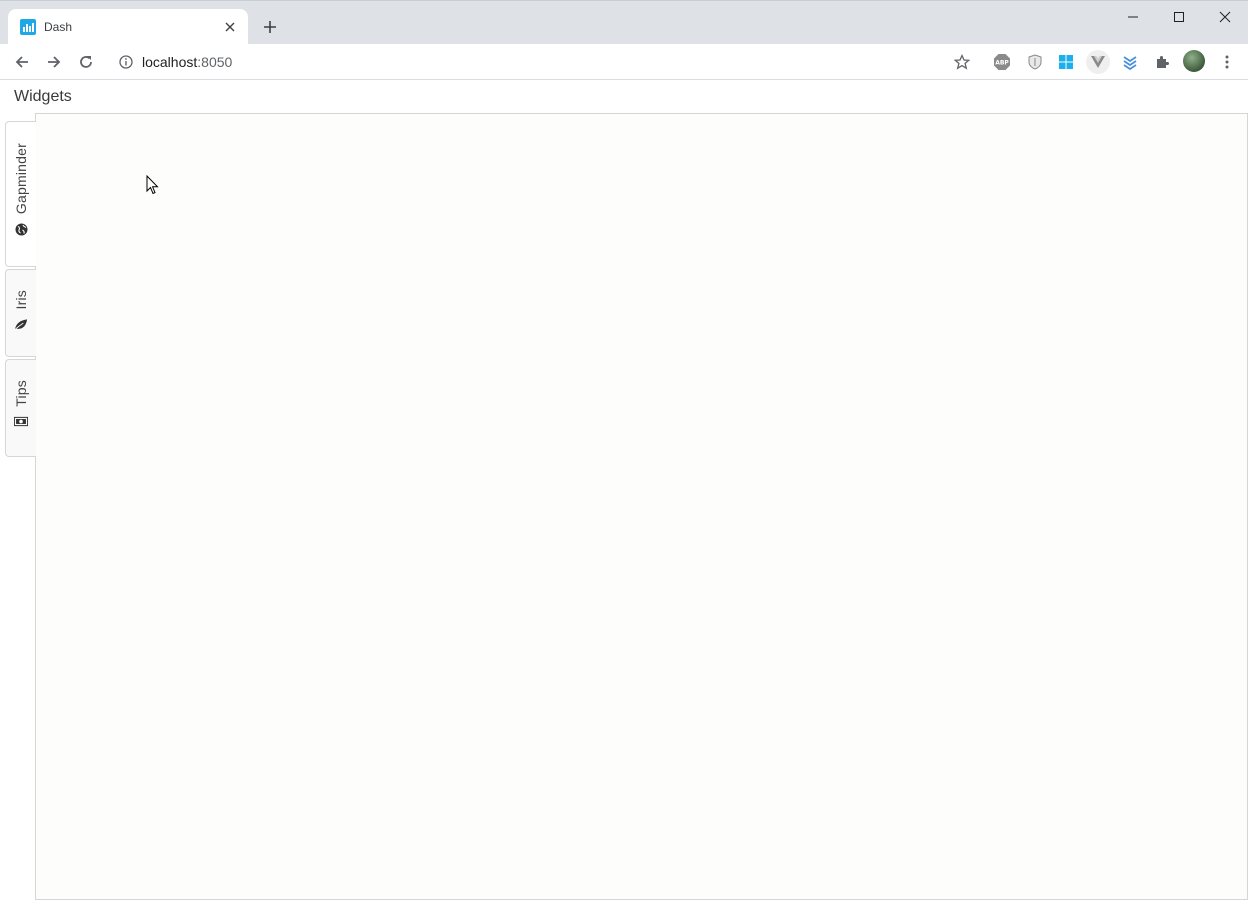 This screenshot has height=900, width=1248. What do you see at coordinates (20, 408) in the screenshot?
I see `tab-tips: Tips` at bounding box center [20, 408].